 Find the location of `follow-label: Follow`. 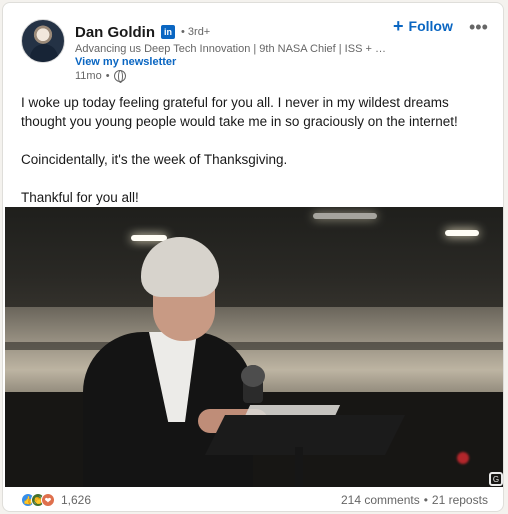

follow-label: Follow is located at coordinates (430, 26).